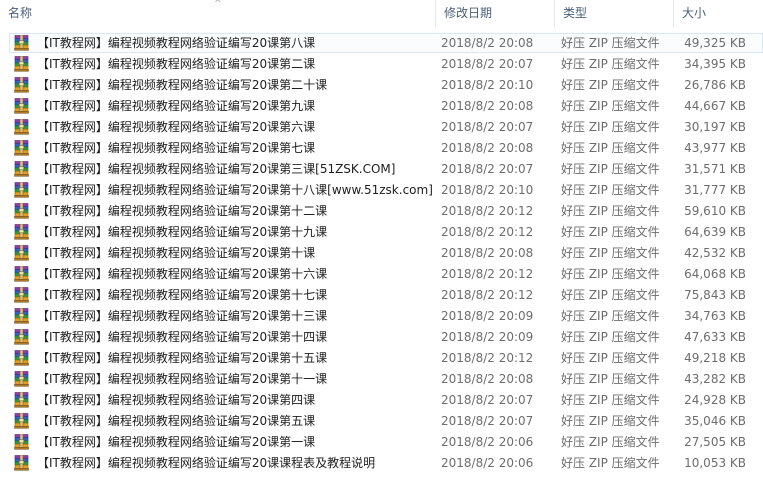 Image resolution: width=763 pixels, height=490 pixels. What do you see at coordinates (176, 106) in the screenshot?
I see `file-name: 【IT教程网】编程视频教程网络验证编写20课第九课` at bounding box center [176, 106].